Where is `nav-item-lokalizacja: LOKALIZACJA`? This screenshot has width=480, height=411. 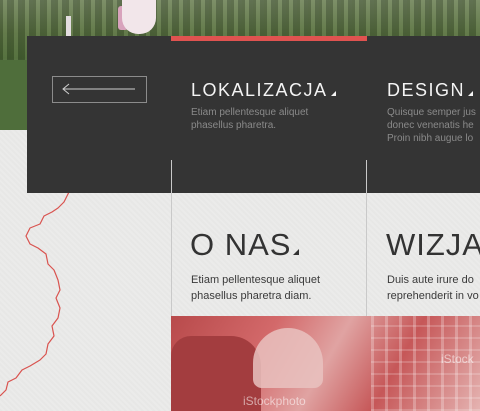
nav-item-lokalizacja: LOKALIZACJA is located at coordinates (263, 90).